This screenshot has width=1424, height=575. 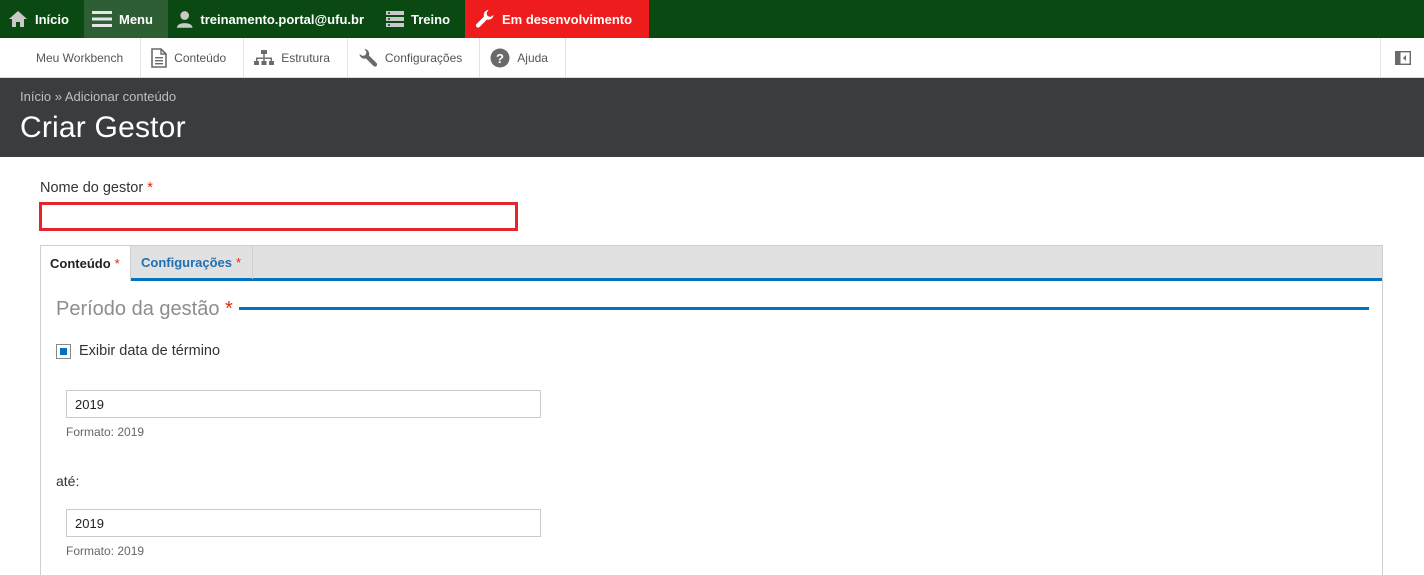 I want to click on fieldset-divider, so click(x=802, y=308).